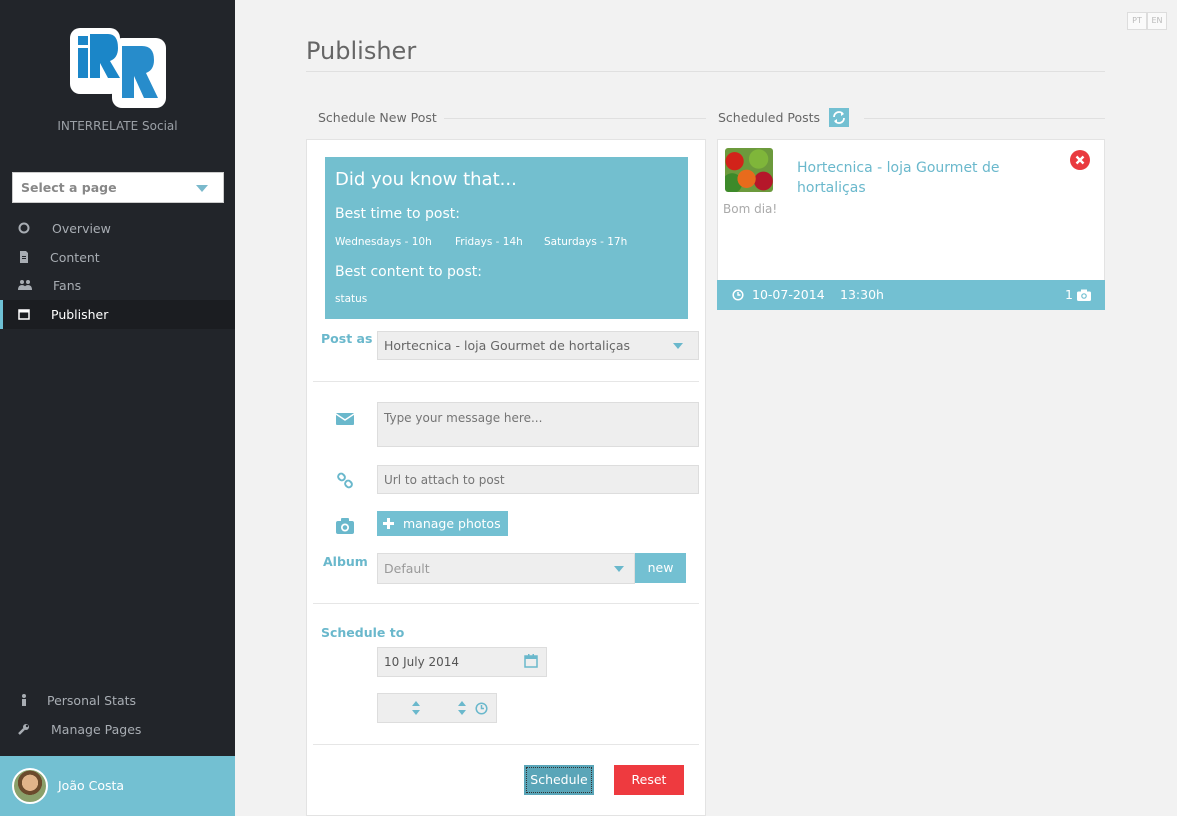  What do you see at coordinates (75, 257) in the screenshot?
I see `sidebar-item-label: Content` at bounding box center [75, 257].